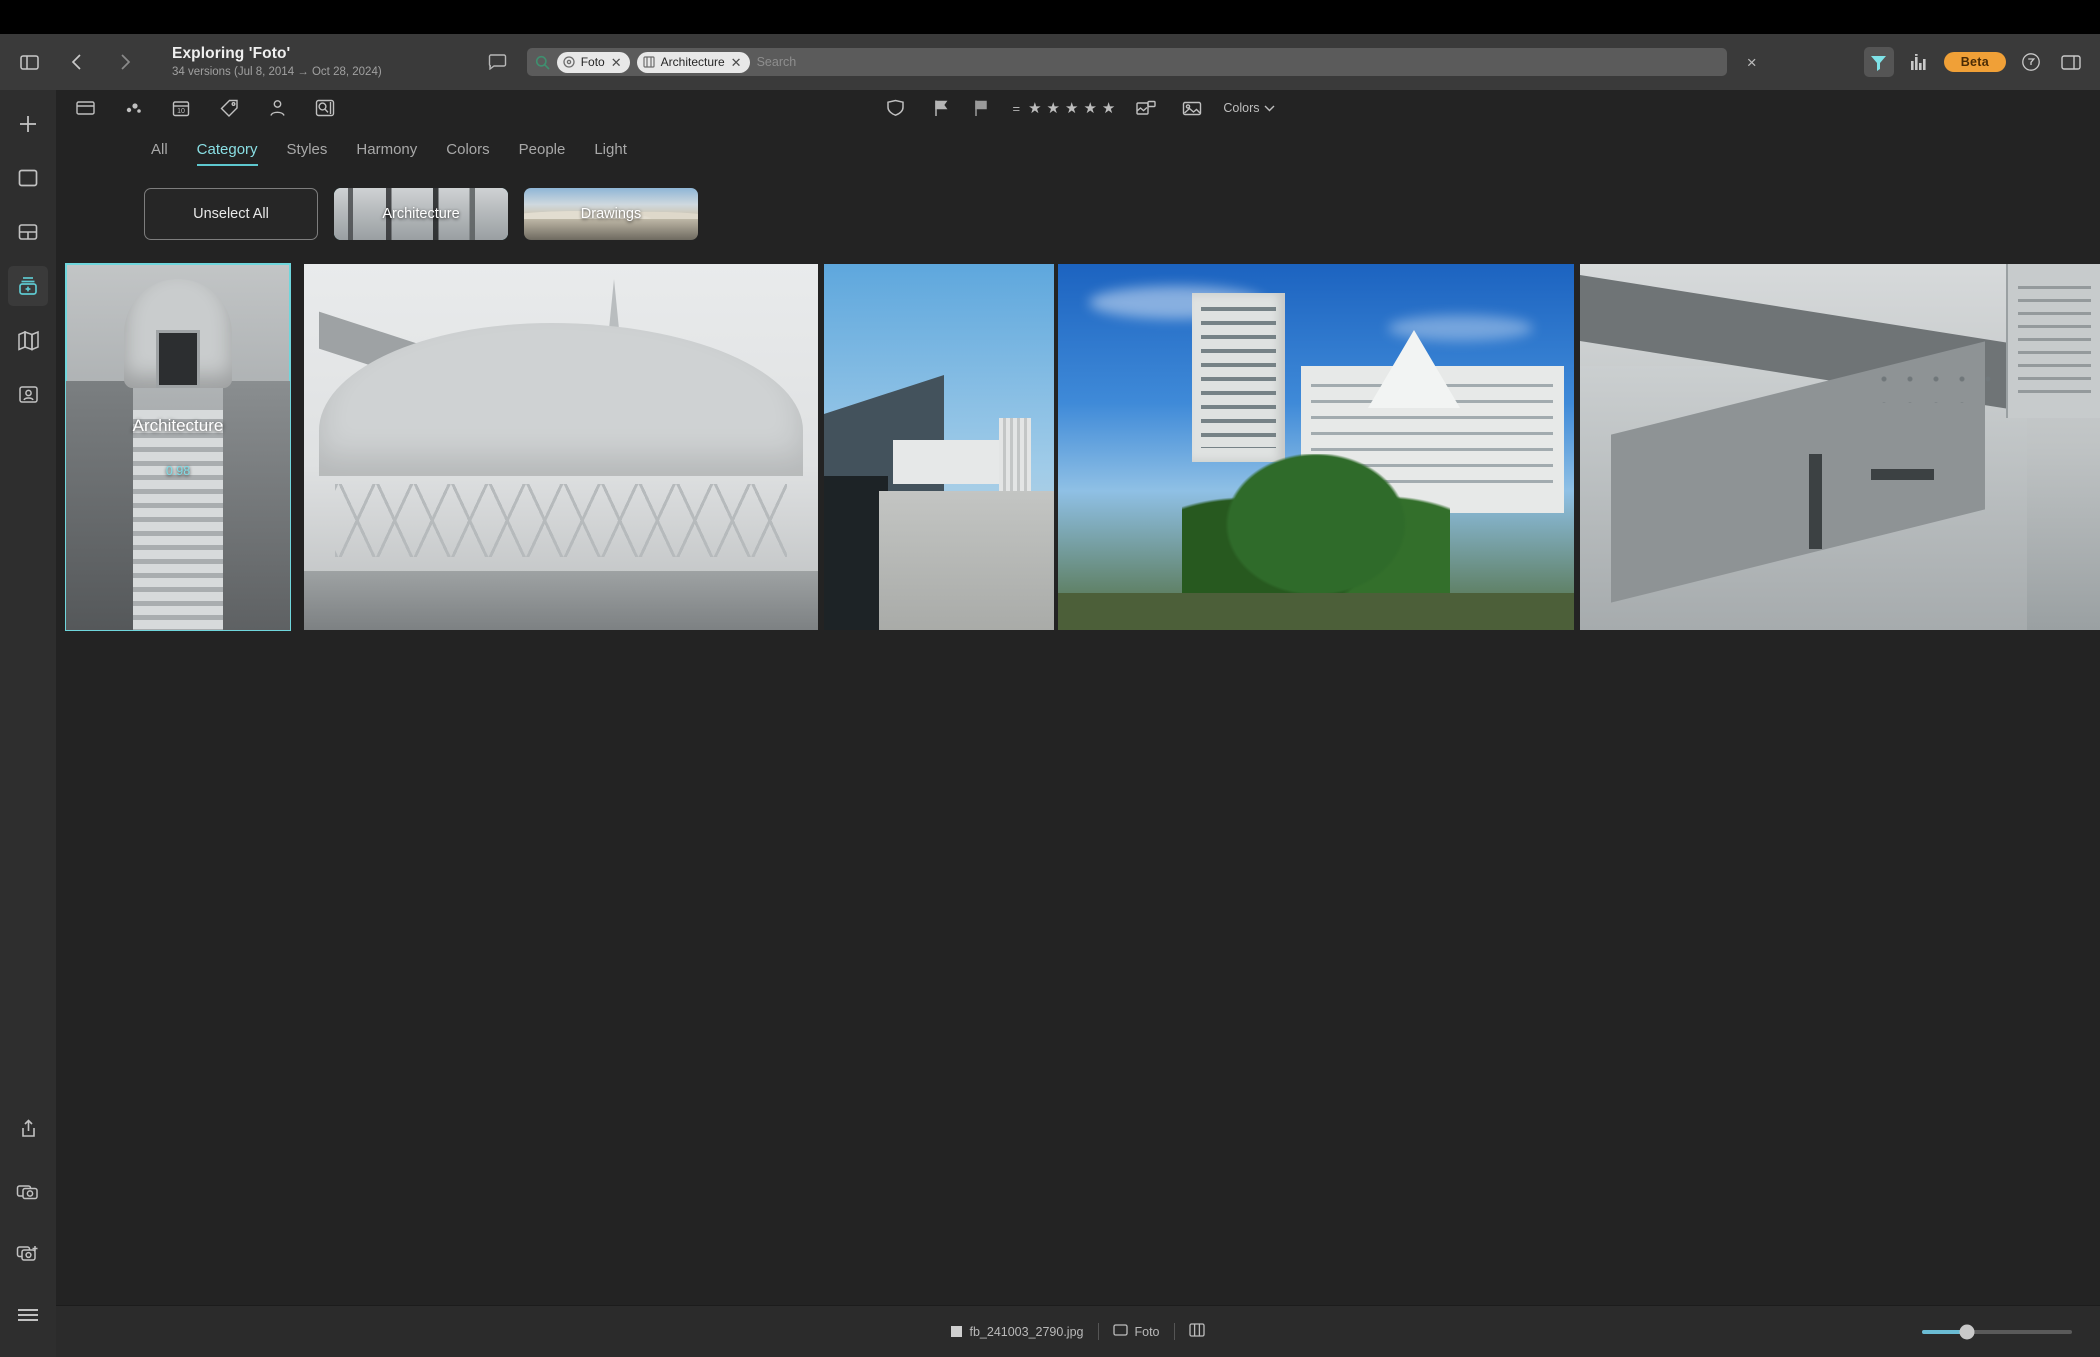  What do you see at coordinates (1174, 1331) in the screenshot?
I see `divider` at bounding box center [1174, 1331].